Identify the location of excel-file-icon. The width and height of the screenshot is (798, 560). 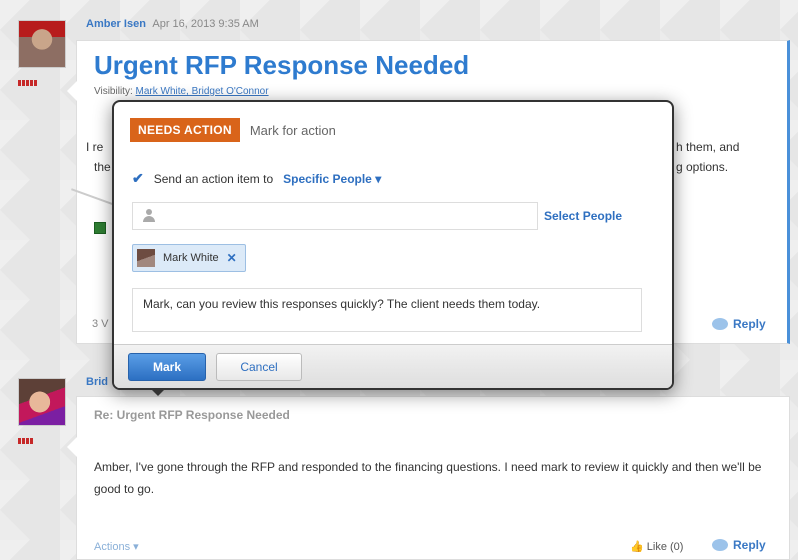
(100, 228).